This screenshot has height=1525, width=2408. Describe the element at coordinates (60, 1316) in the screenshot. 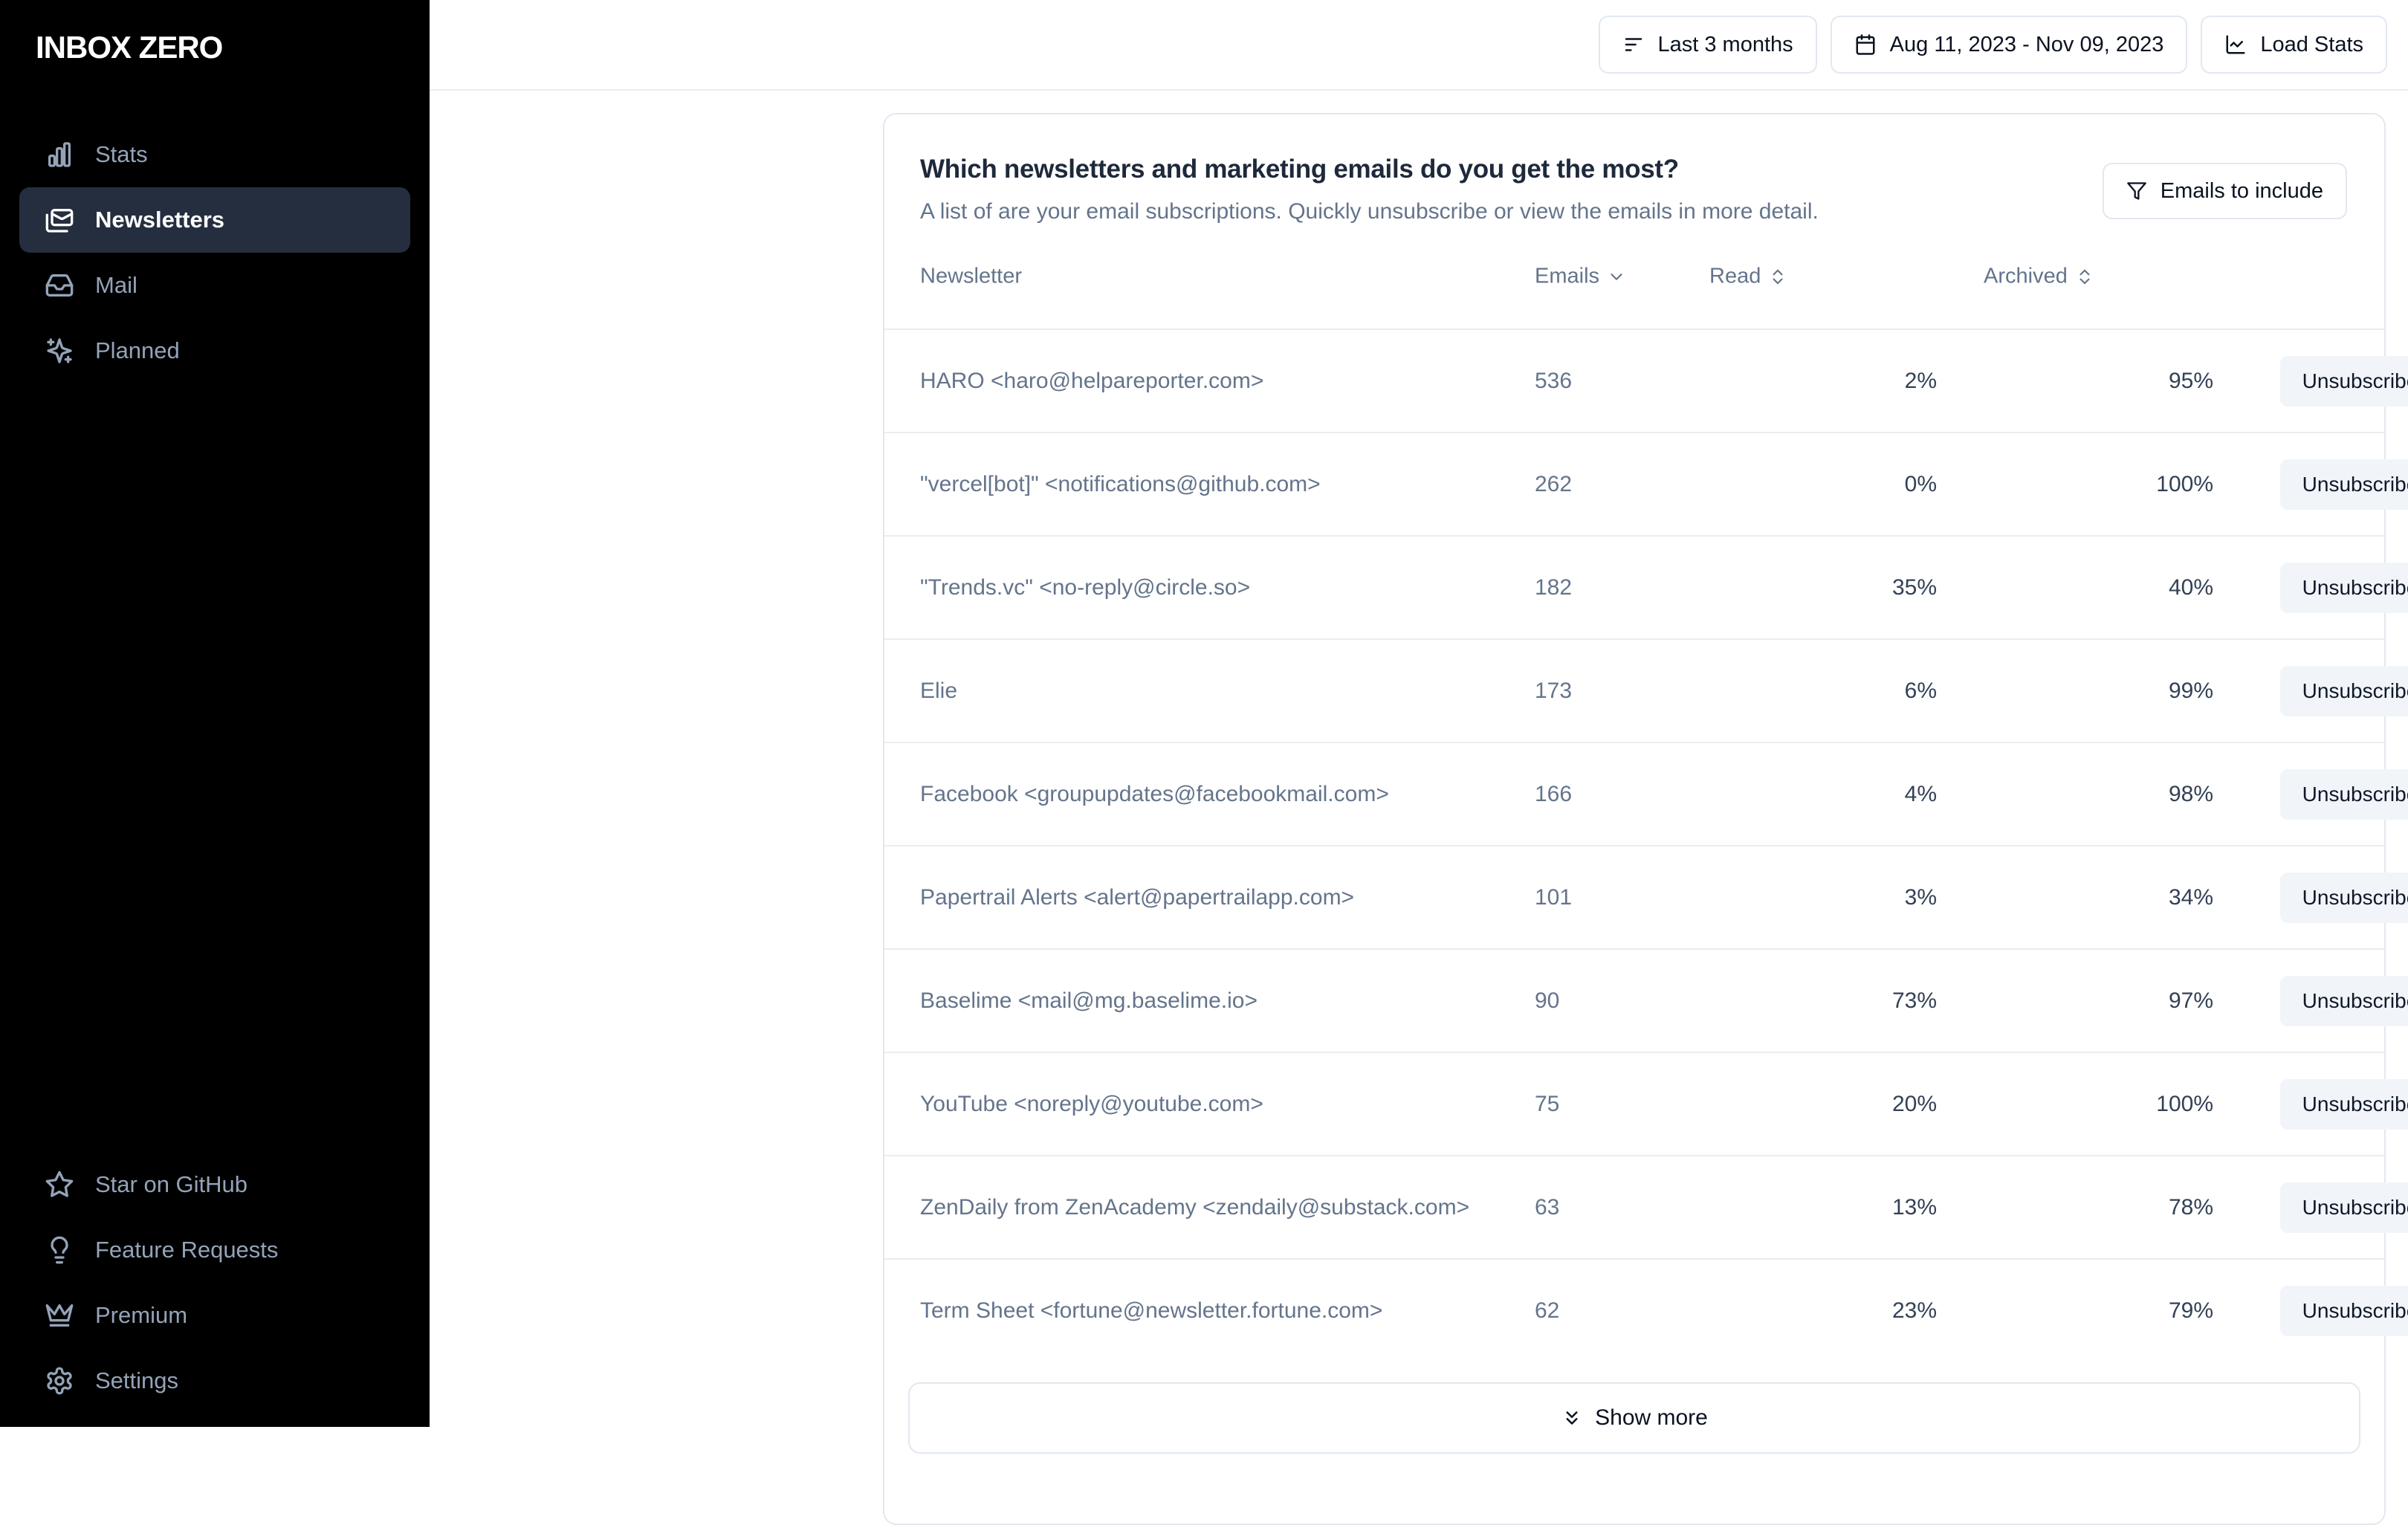

I see `crown-icon` at that location.